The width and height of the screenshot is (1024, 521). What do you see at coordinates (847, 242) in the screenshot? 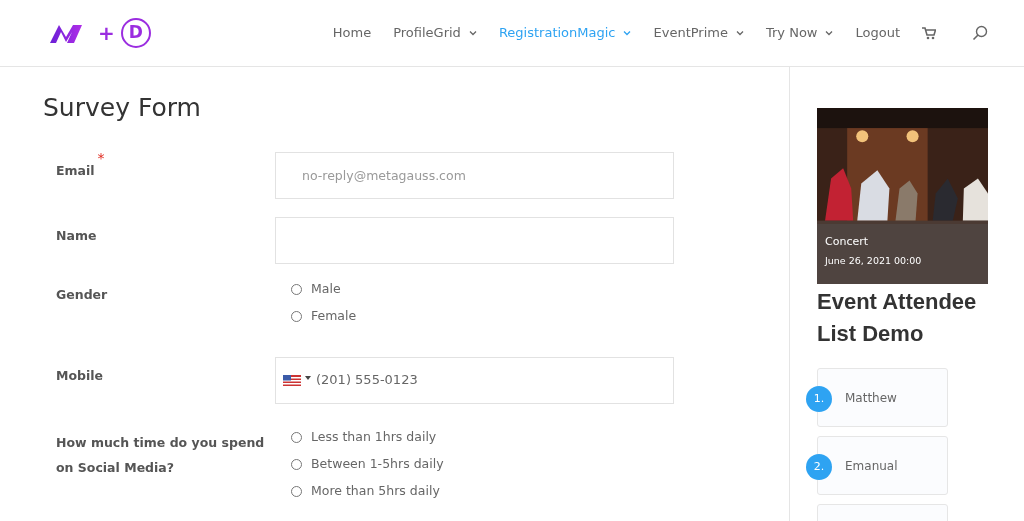
I see `event-name: Concert` at bounding box center [847, 242].